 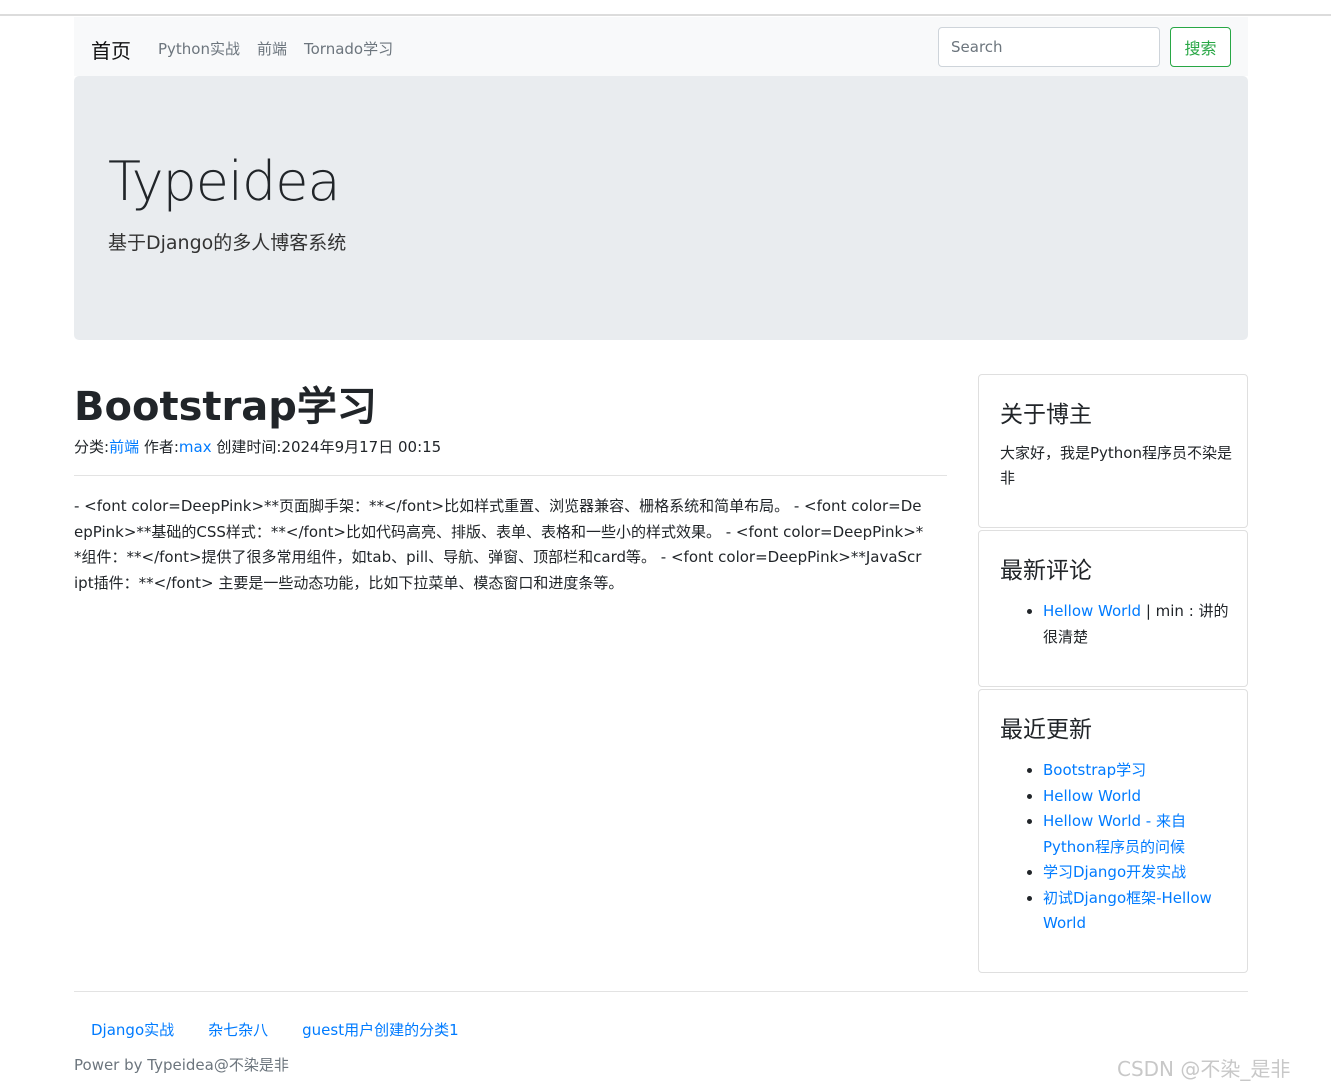 What do you see at coordinates (292, 1029) in the screenshot?
I see `footer-category-links: Django实战 杂七杂八 guest用户创建的分类1` at bounding box center [292, 1029].